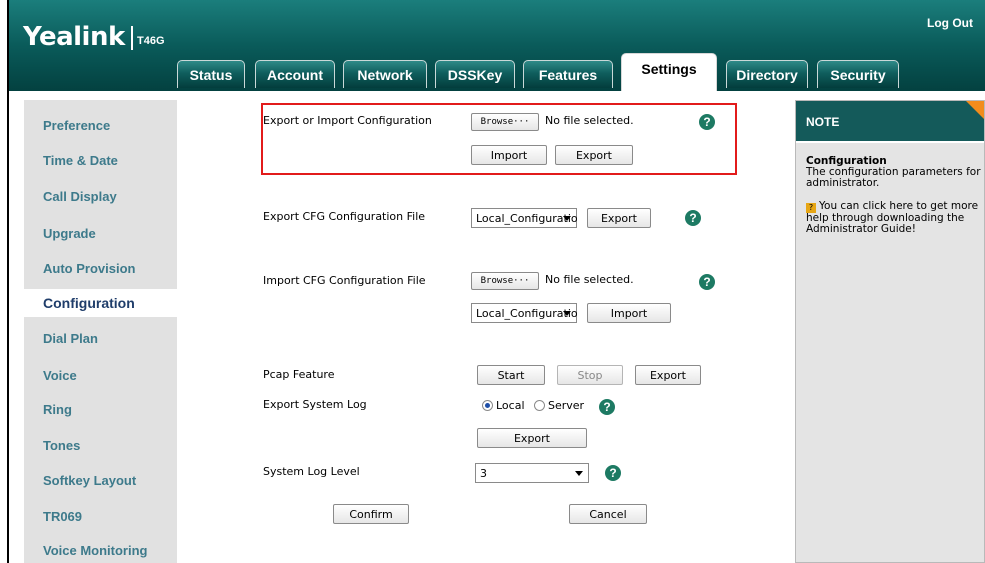 The height and width of the screenshot is (563, 985). What do you see at coordinates (509, 155) in the screenshot?
I see `import-button: Import` at bounding box center [509, 155].